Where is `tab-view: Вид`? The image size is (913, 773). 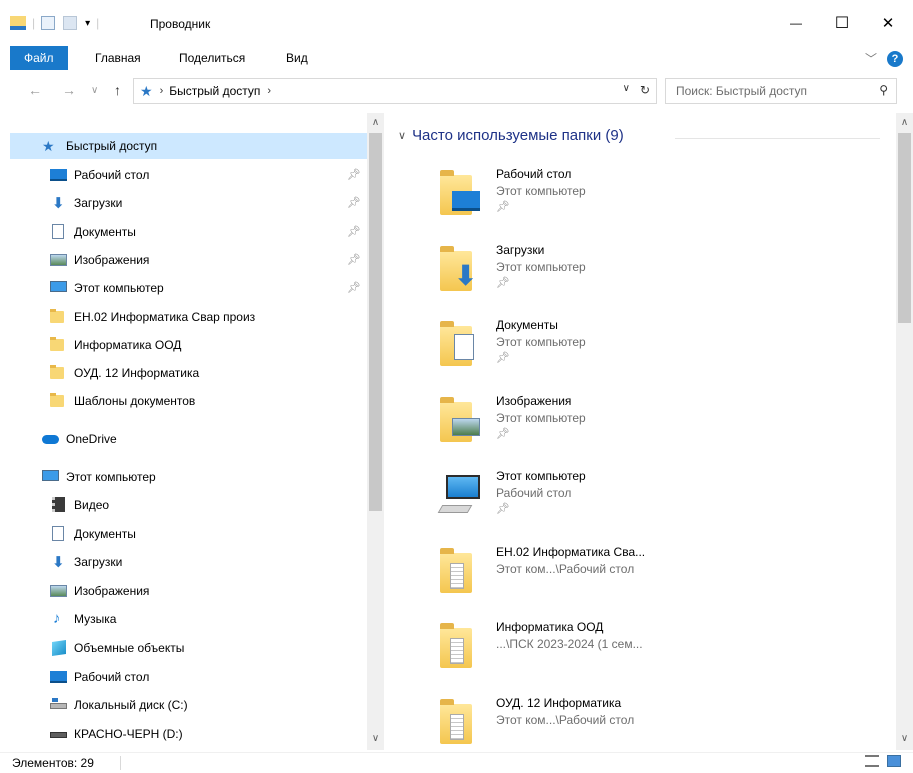 tab-view: Вид is located at coordinates (297, 58).